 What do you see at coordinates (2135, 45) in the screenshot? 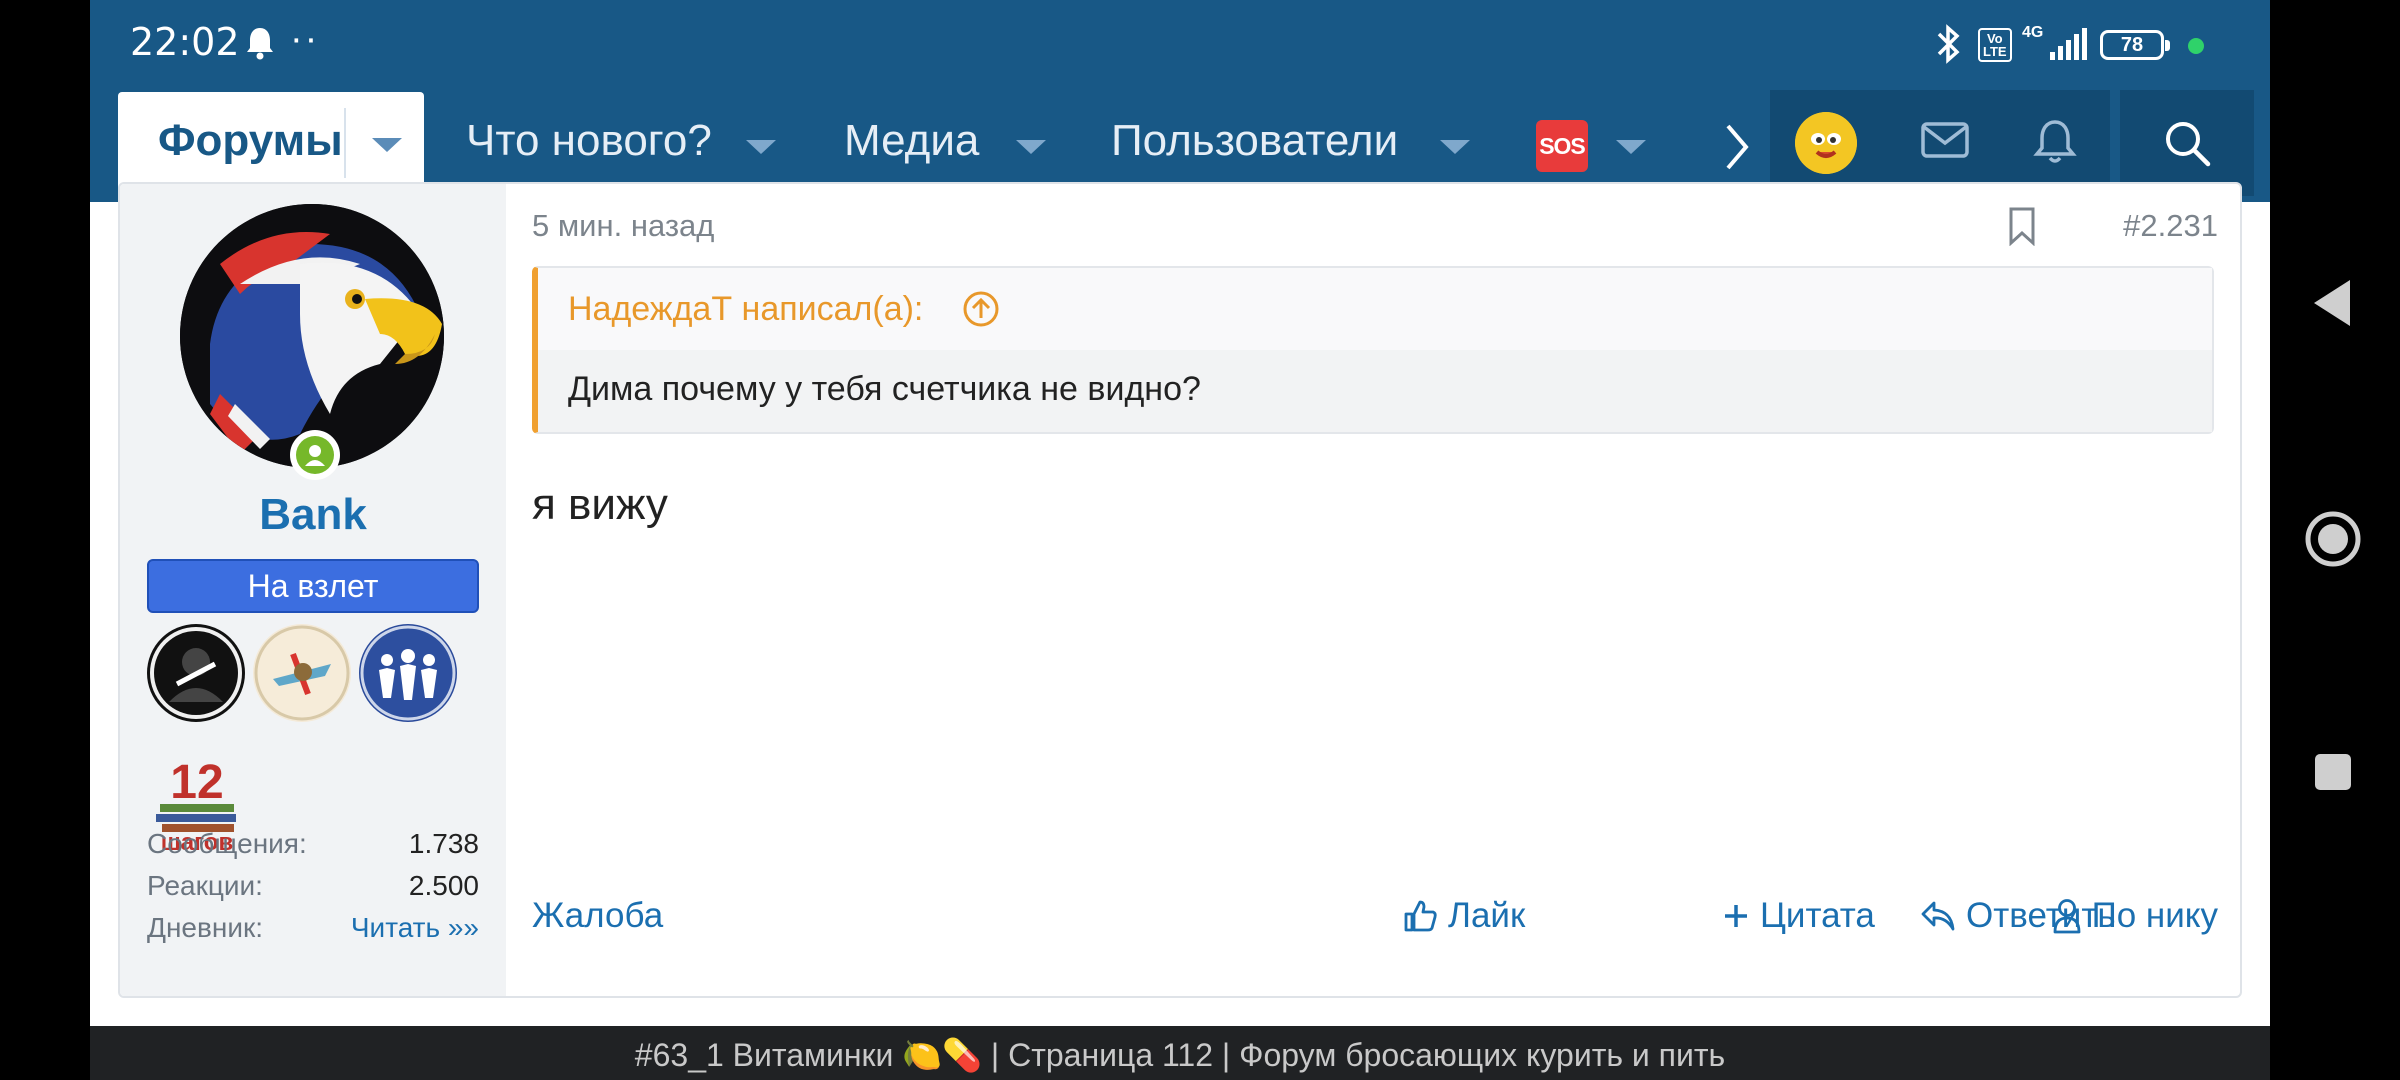
I see `battery-indicator: 78` at bounding box center [2135, 45].